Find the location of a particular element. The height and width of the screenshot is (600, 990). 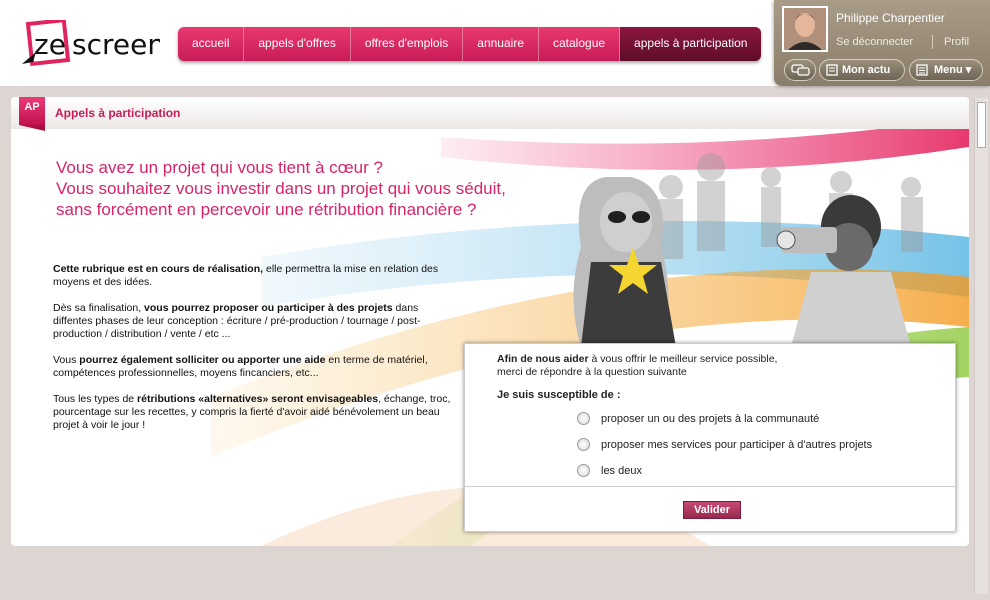

logout-link: Se déconnecter is located at coordinates (874, 42).